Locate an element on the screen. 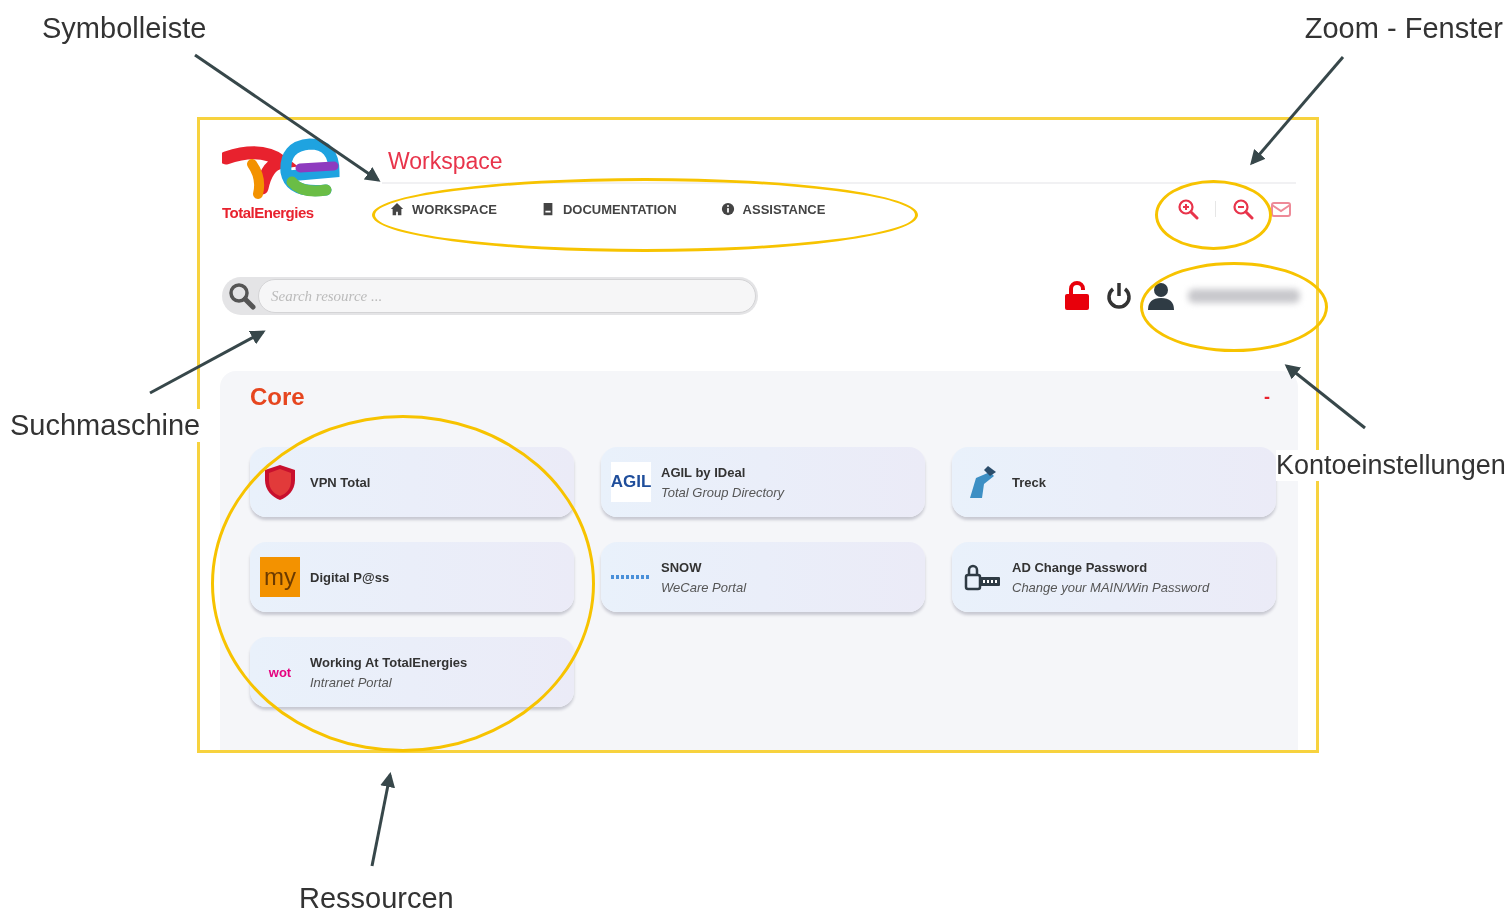  zoom-in-icon is located at coordinates (1188, 209).